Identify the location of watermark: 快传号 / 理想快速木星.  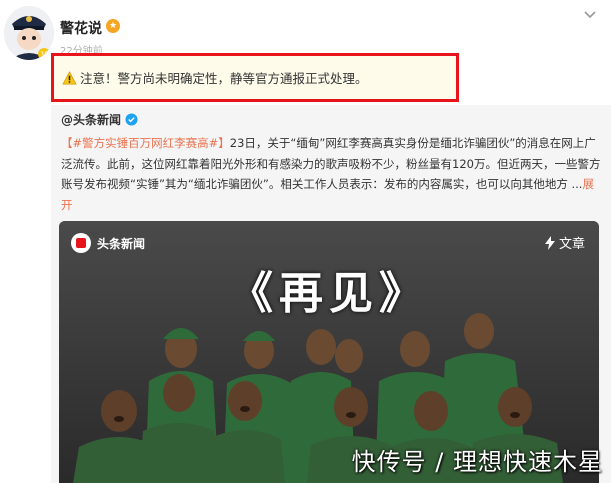
(477, 462).